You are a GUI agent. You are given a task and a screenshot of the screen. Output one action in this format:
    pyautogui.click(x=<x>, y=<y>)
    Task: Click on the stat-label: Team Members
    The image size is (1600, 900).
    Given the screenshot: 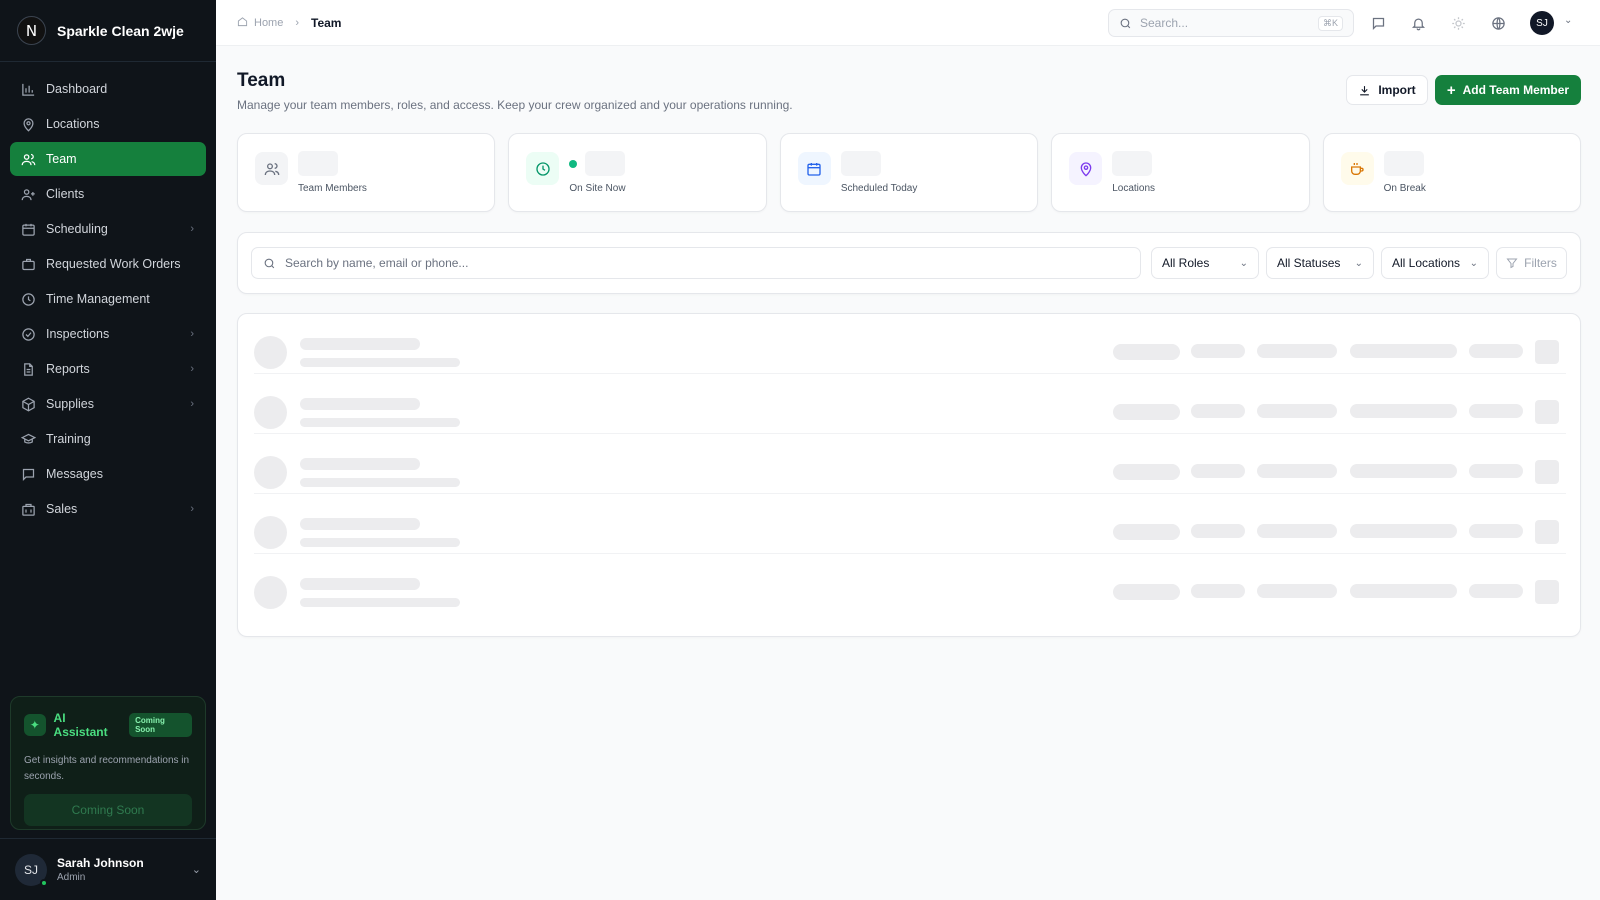 What is the action you would take?
    pyautogui.click(x=332, y=188)
    